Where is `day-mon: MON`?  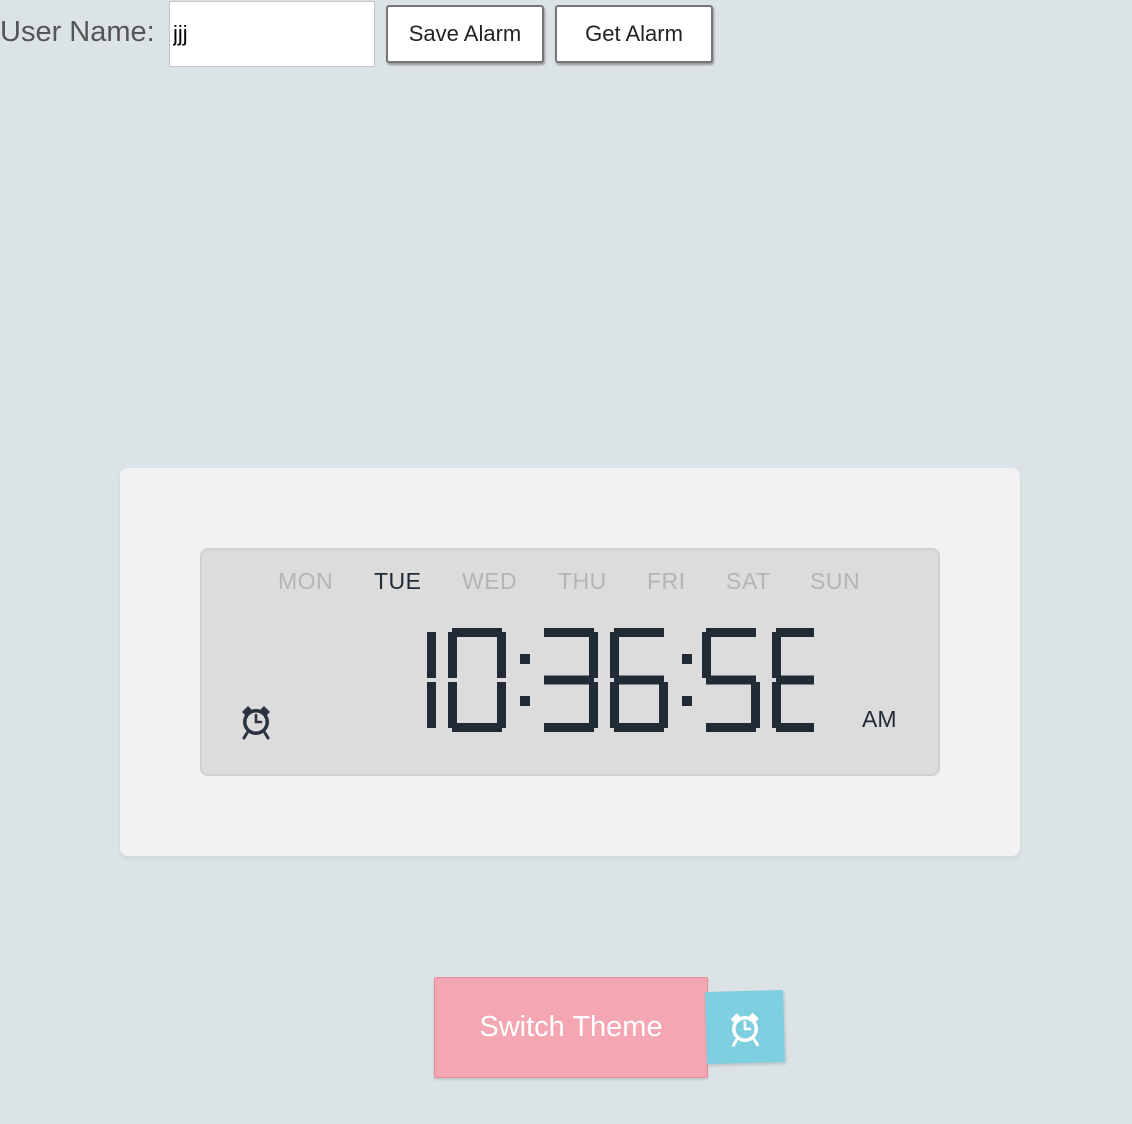 day-mon: MON is located at coordinates (306, 581).